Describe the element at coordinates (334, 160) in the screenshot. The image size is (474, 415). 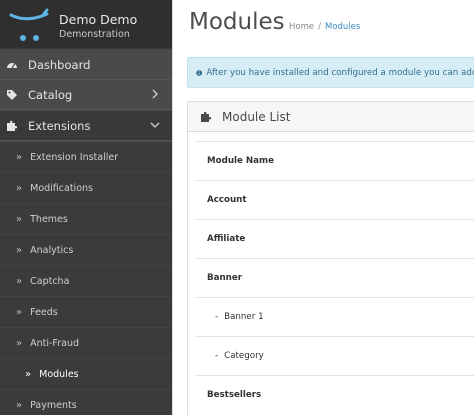
I see `table-header: Module Name` at that location.